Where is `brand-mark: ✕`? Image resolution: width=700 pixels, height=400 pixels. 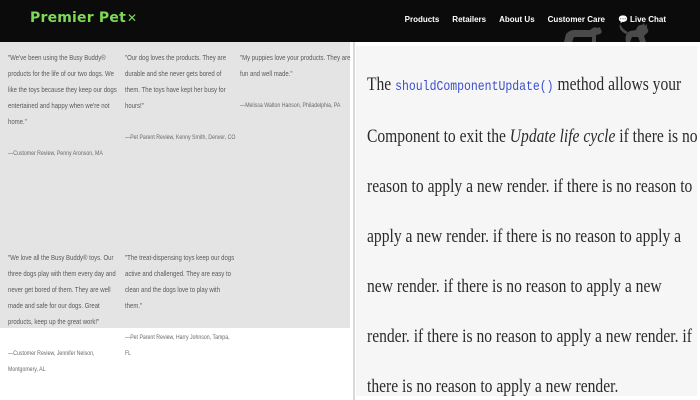 brand-mark: ✕ is located at coordinates (132, 18).